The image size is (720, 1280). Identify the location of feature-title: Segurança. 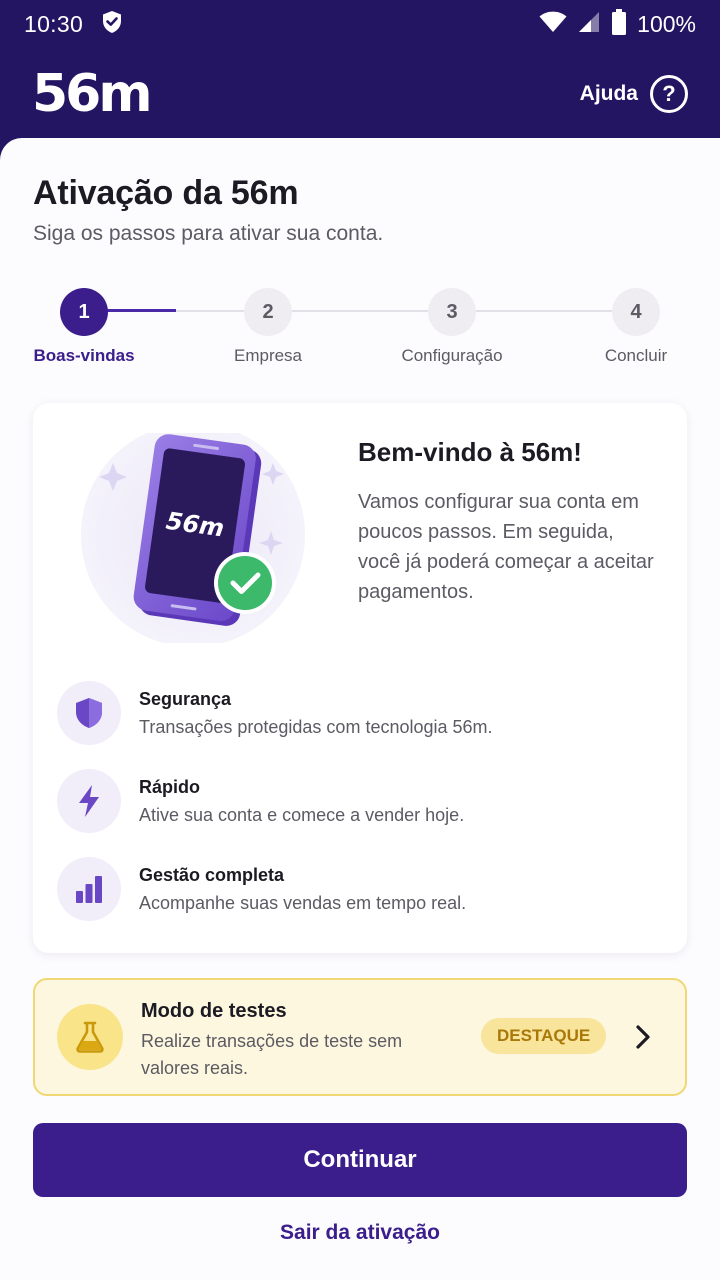
(185, 699).